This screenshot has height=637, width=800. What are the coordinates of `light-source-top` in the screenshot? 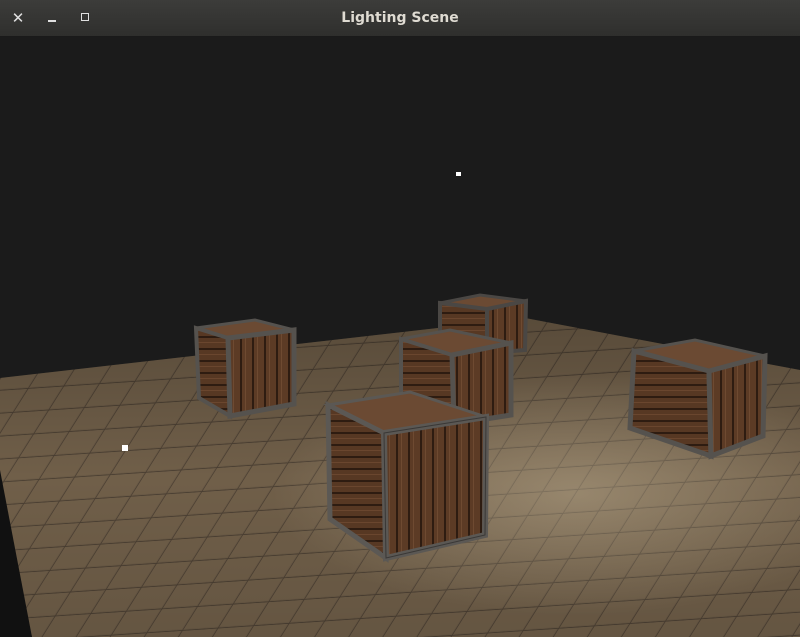 It's located at (458, 174).